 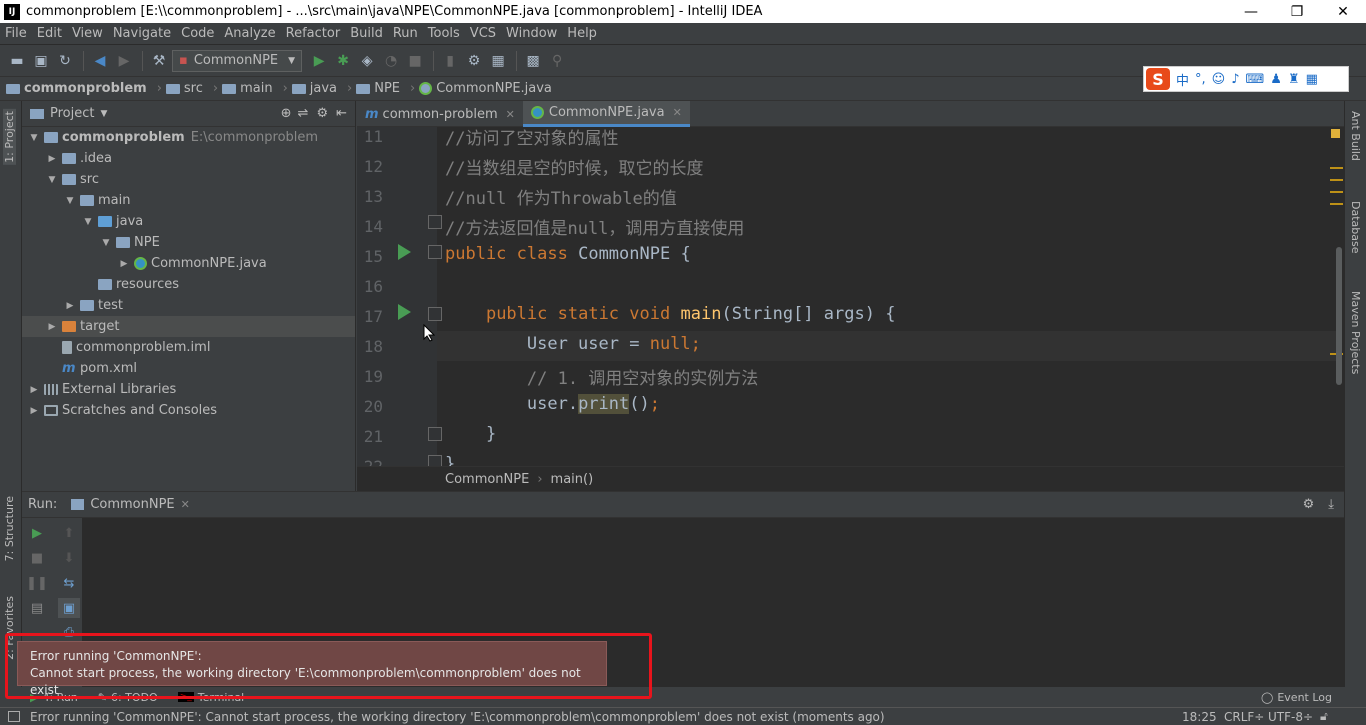 What do you see at coordinates (574, 166) in the screenshot?
I see `code-line: //当数组是空的时候，取它的长度` at bounding box center [574, 166].